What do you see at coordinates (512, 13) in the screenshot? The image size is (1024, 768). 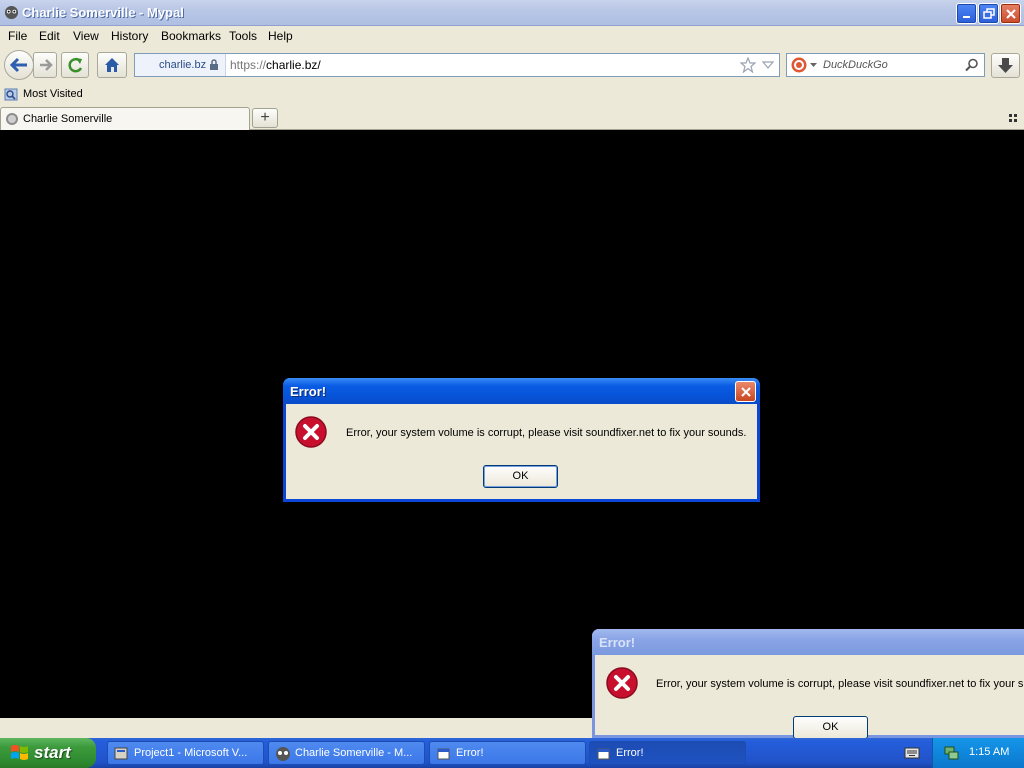 I see `window-titlebar: Charlie Somerville - Mypal` at bounding box center [512, 13].